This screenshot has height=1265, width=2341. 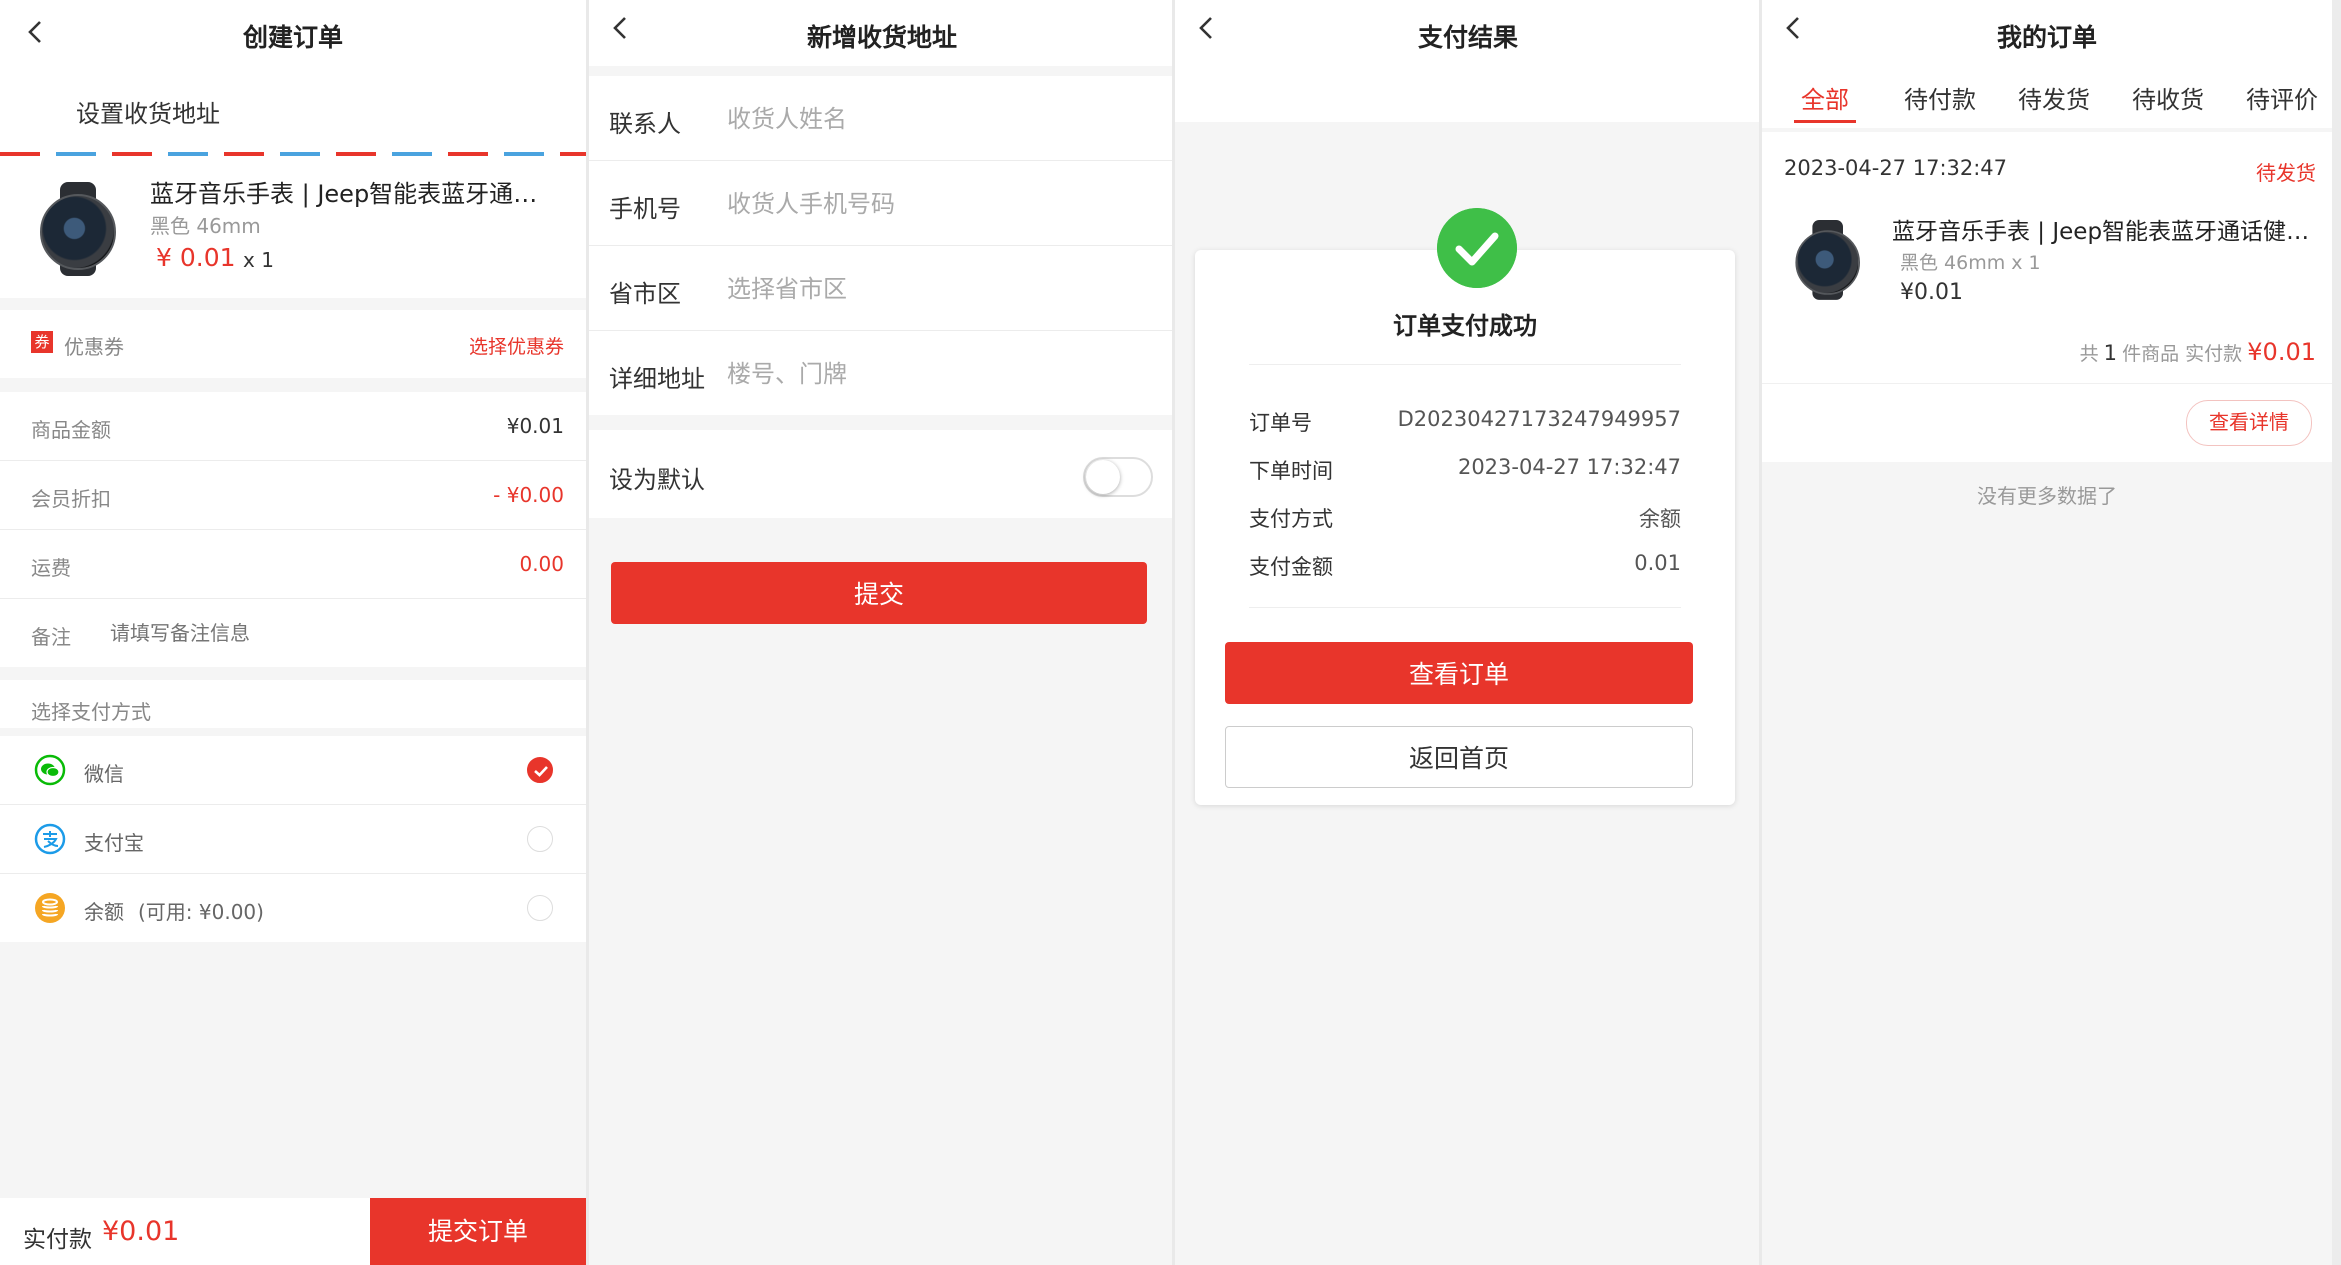 What do you see at coordinates (1291, 519) in the screenshot?
I see `info-label: 支付方式` at bounding box center [1291, 519].